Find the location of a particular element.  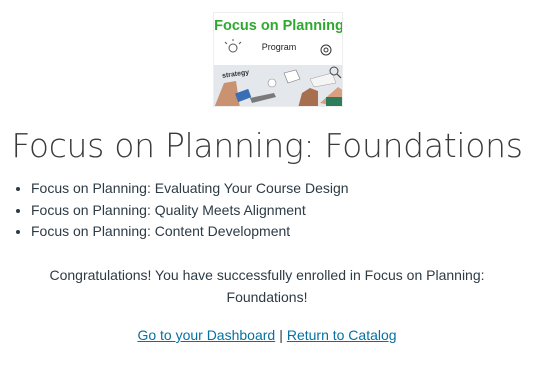

return-to-catalog-link: Return to Catalog is located at coordinates (342, 335).